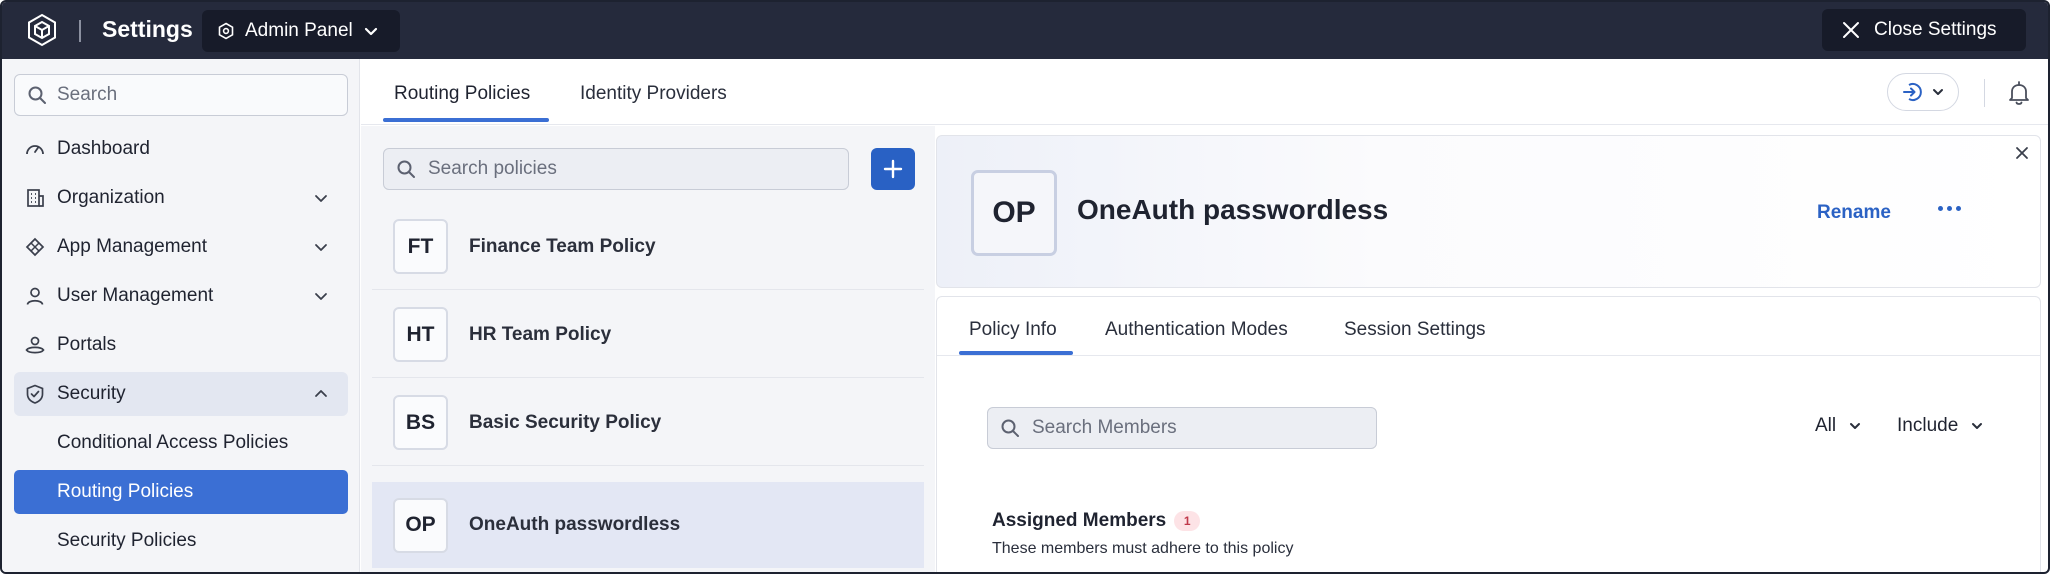  What do you see at coordinates (111, 197) in the screenshot?
I see `sidebar-item-label: Organization` at bounding box center [111, 197].